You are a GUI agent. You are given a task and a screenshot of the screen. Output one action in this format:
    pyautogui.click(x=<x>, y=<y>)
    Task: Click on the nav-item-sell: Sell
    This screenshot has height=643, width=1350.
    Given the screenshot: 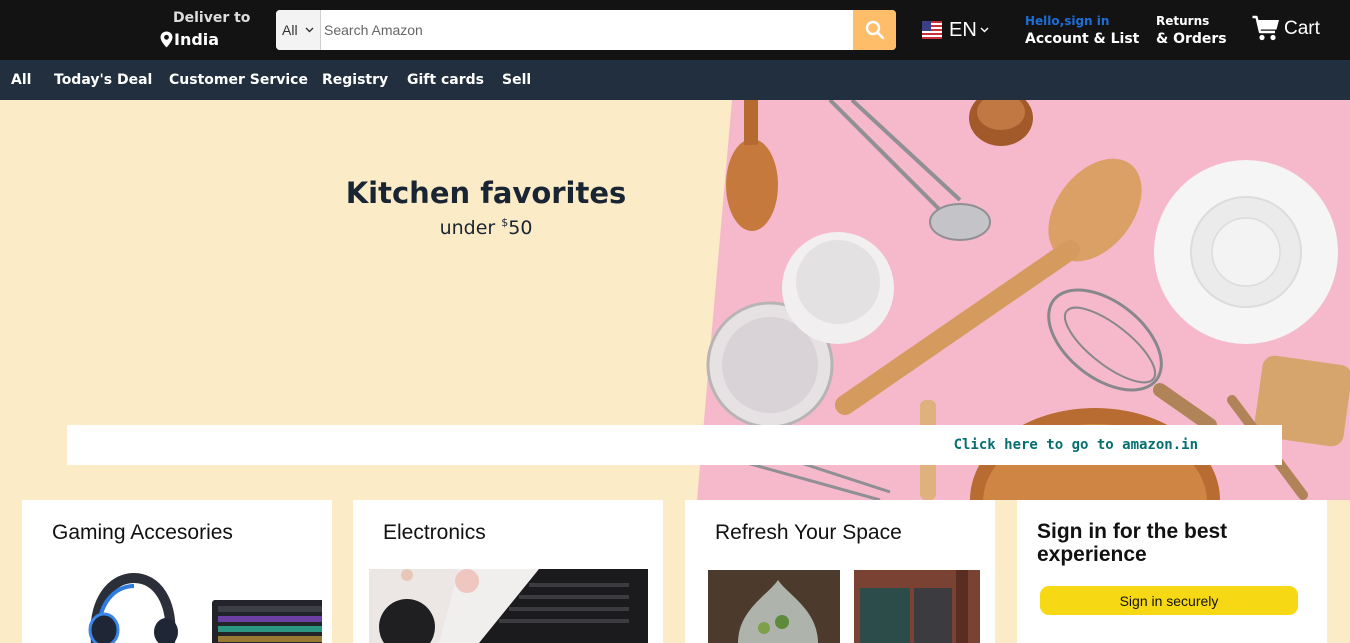 What is the action you would take?
    pyautogui.click(x=516, y=80)
    